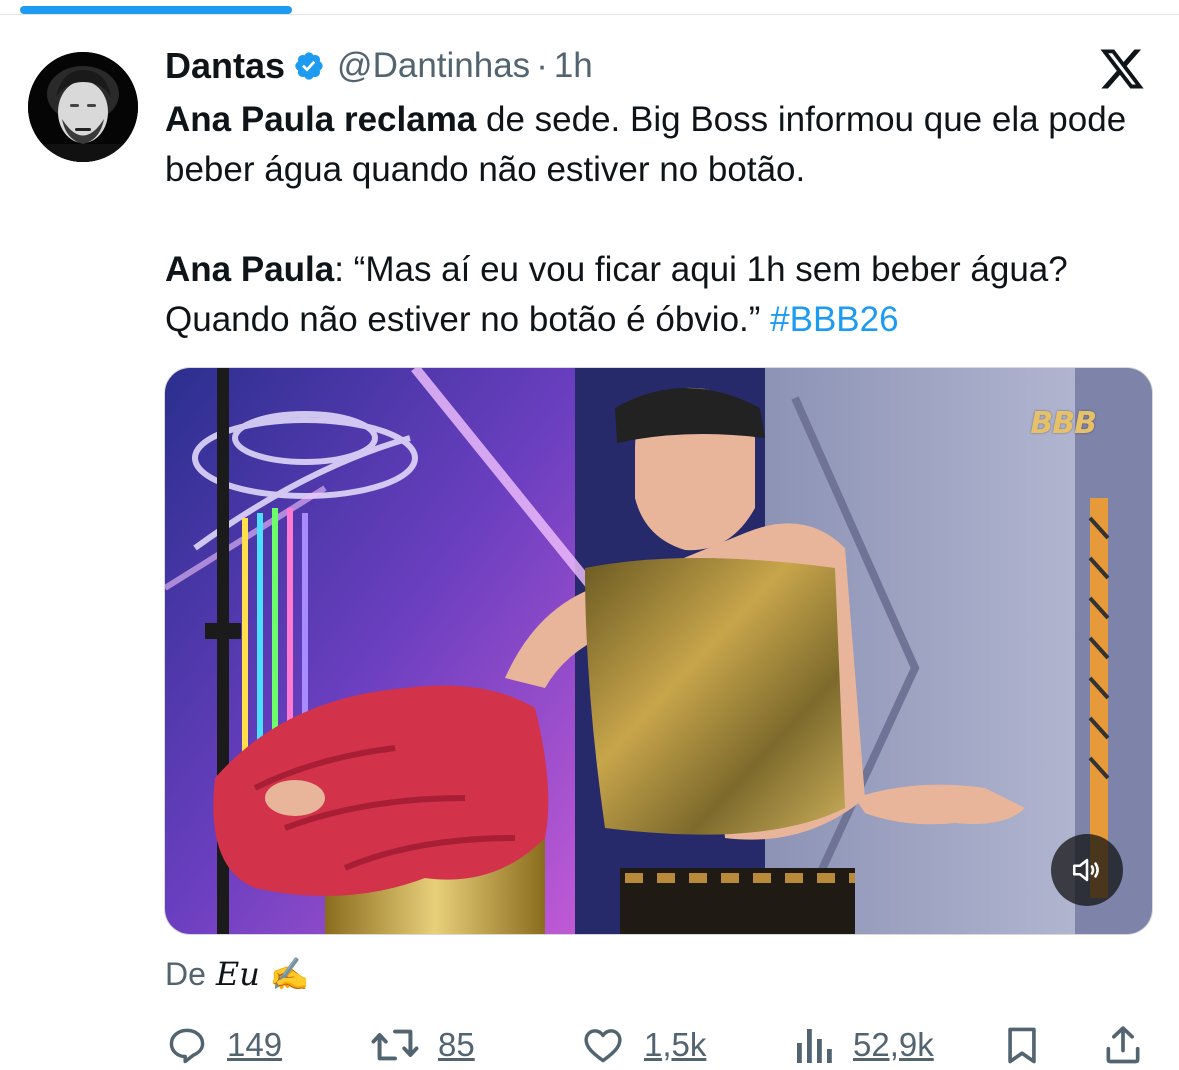  I want to click on tweet-bold-2: Ana Paula, so click(250, 269).